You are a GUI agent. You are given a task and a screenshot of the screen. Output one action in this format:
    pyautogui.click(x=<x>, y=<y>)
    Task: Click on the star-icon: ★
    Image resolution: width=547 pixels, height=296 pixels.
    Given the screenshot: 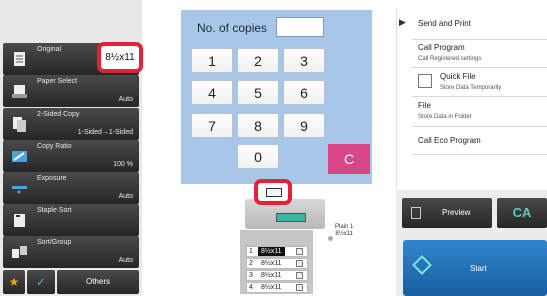 What is the action you would take?
    pyautogui.click(x=14, y=282)
    